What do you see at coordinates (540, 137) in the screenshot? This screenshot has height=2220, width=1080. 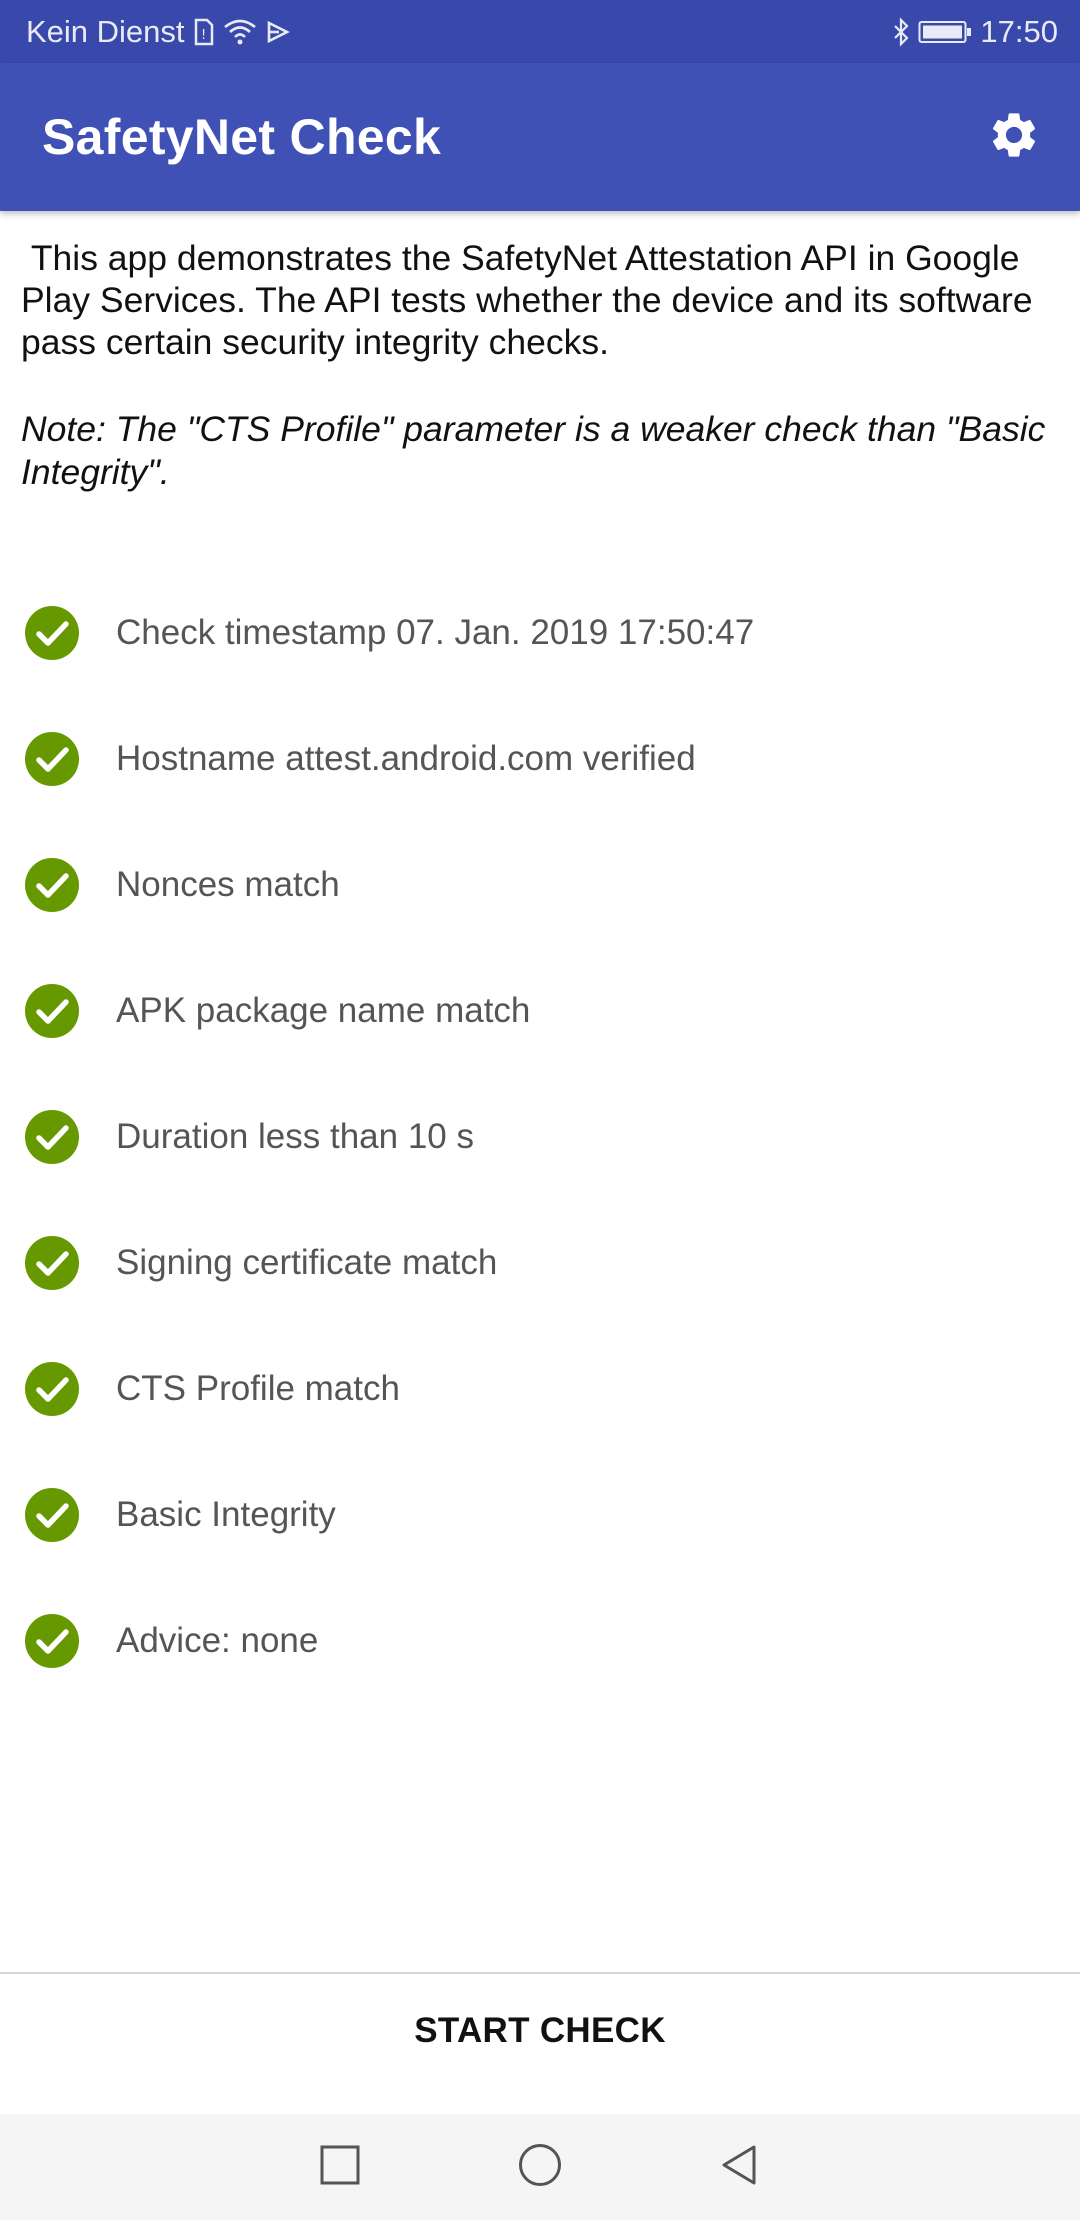 I see `app-bar: SafetyNet Check` at bounding box center [540, 137].